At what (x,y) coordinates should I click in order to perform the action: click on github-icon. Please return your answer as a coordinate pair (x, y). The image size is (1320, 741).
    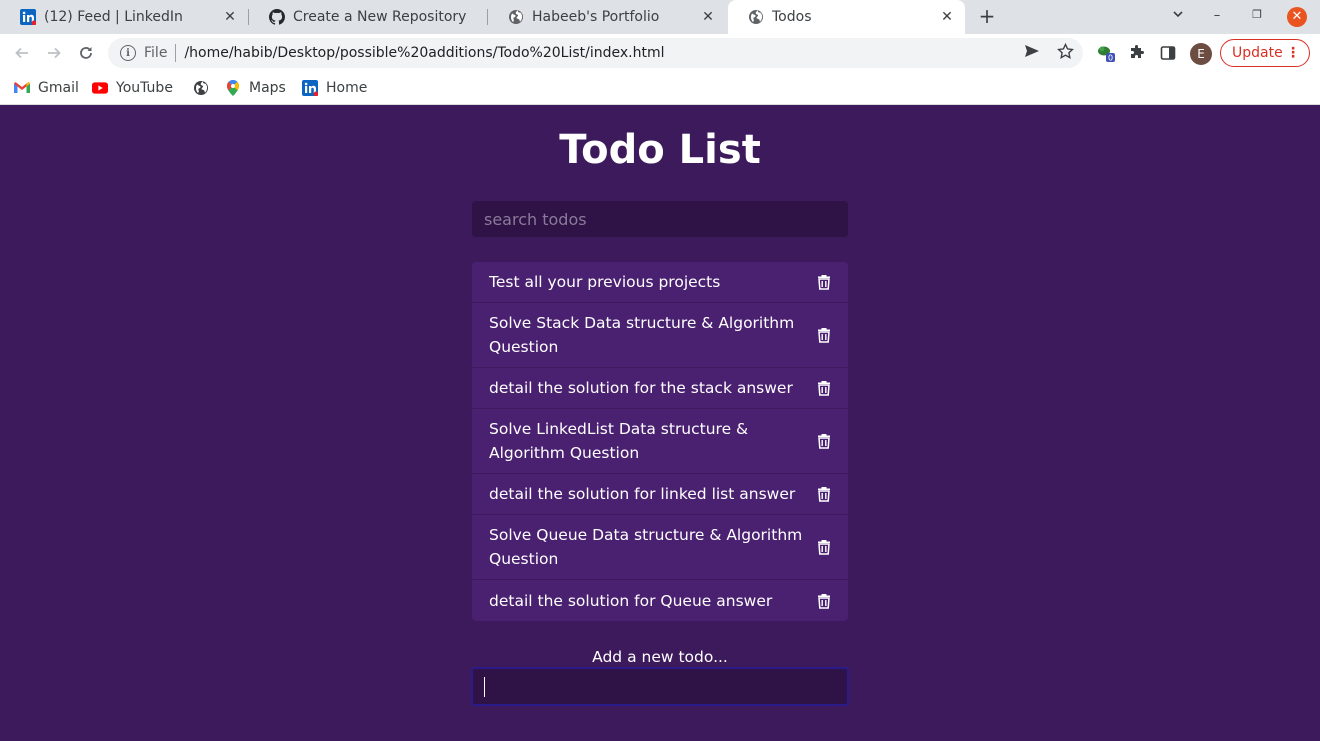
    Looking at the image, I should click on (277, 17).